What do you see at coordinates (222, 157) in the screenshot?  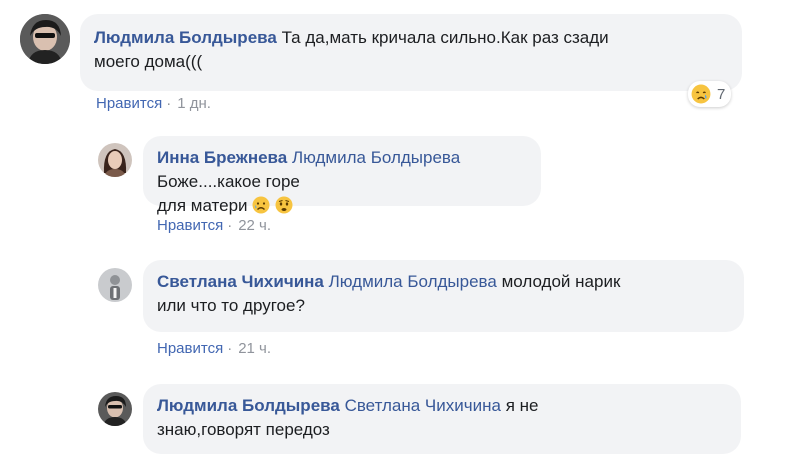 I see `comment-author: Инна Брежнева` at bounding box center [222, 157].